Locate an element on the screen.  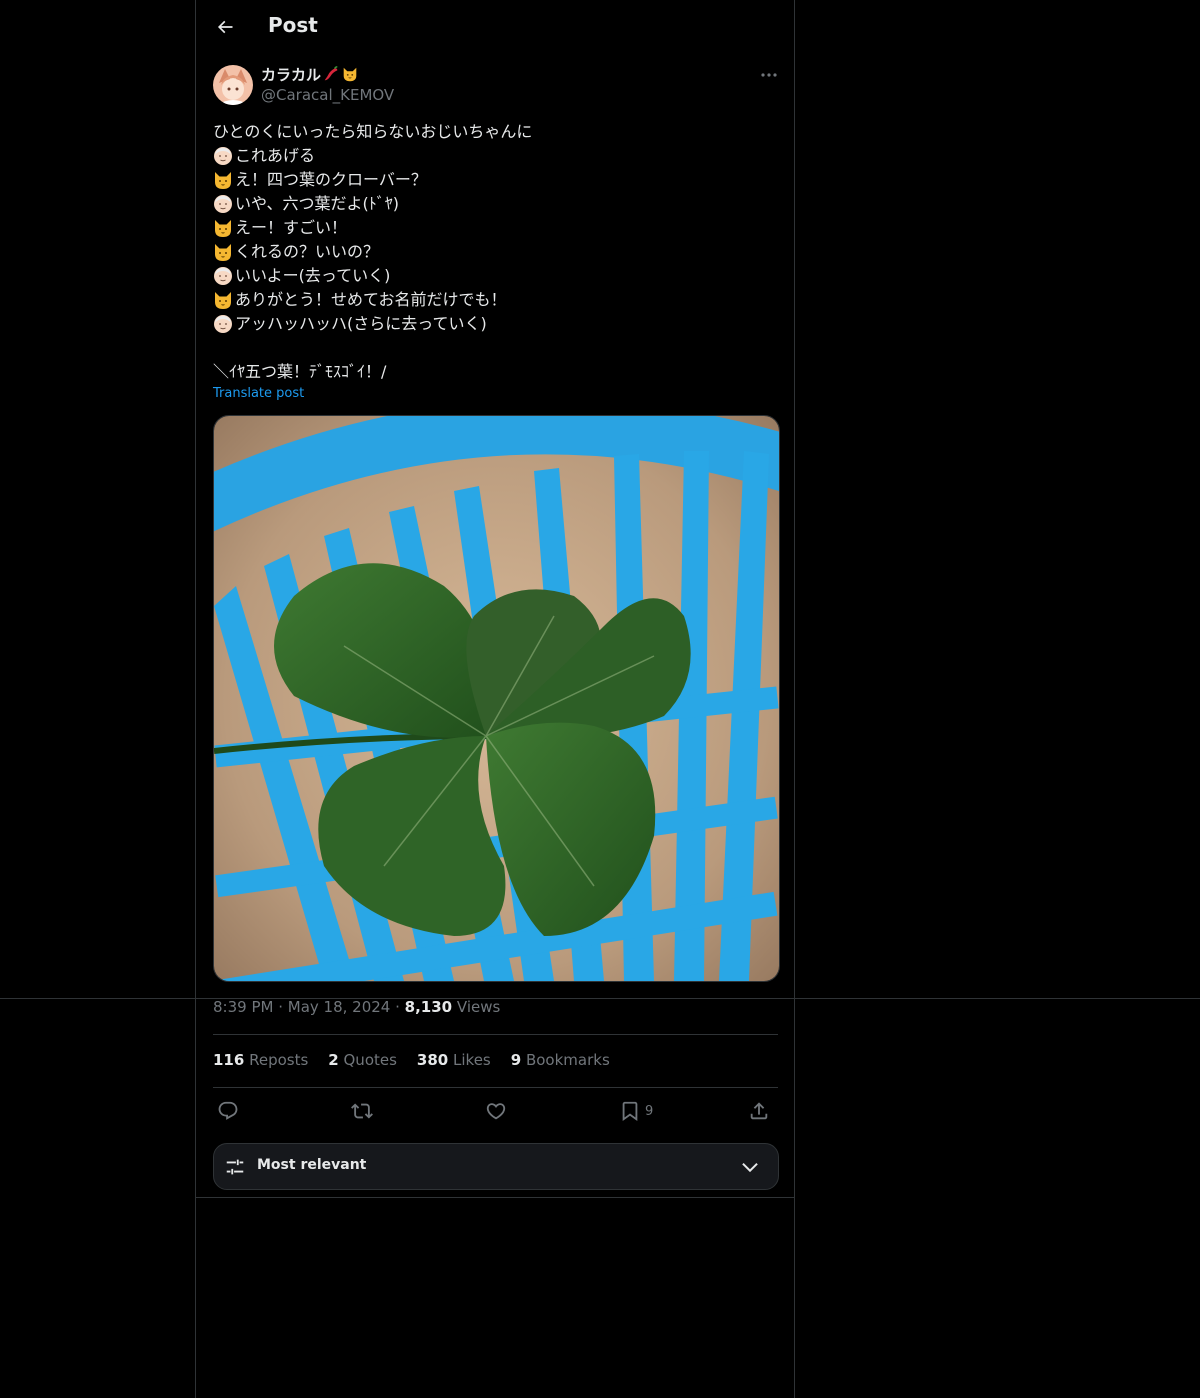
back-arrow-icon is located at coordinates (225, 27).